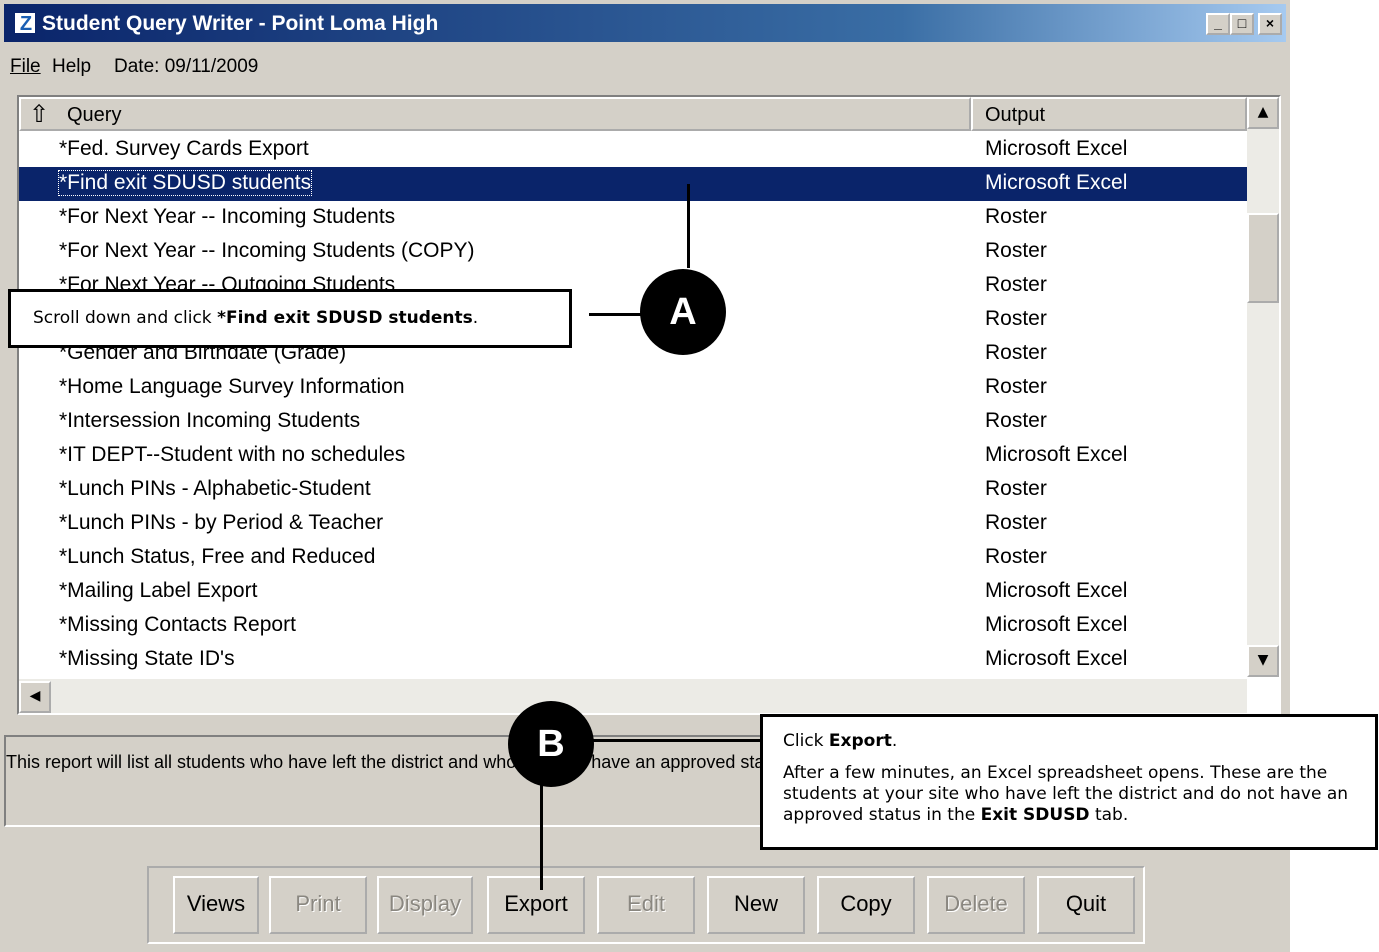 This screenshot has width=1379, height=952. Describe the element at coordinates (536, 905) in the screenshot. I see `export-button: Export` at that location.